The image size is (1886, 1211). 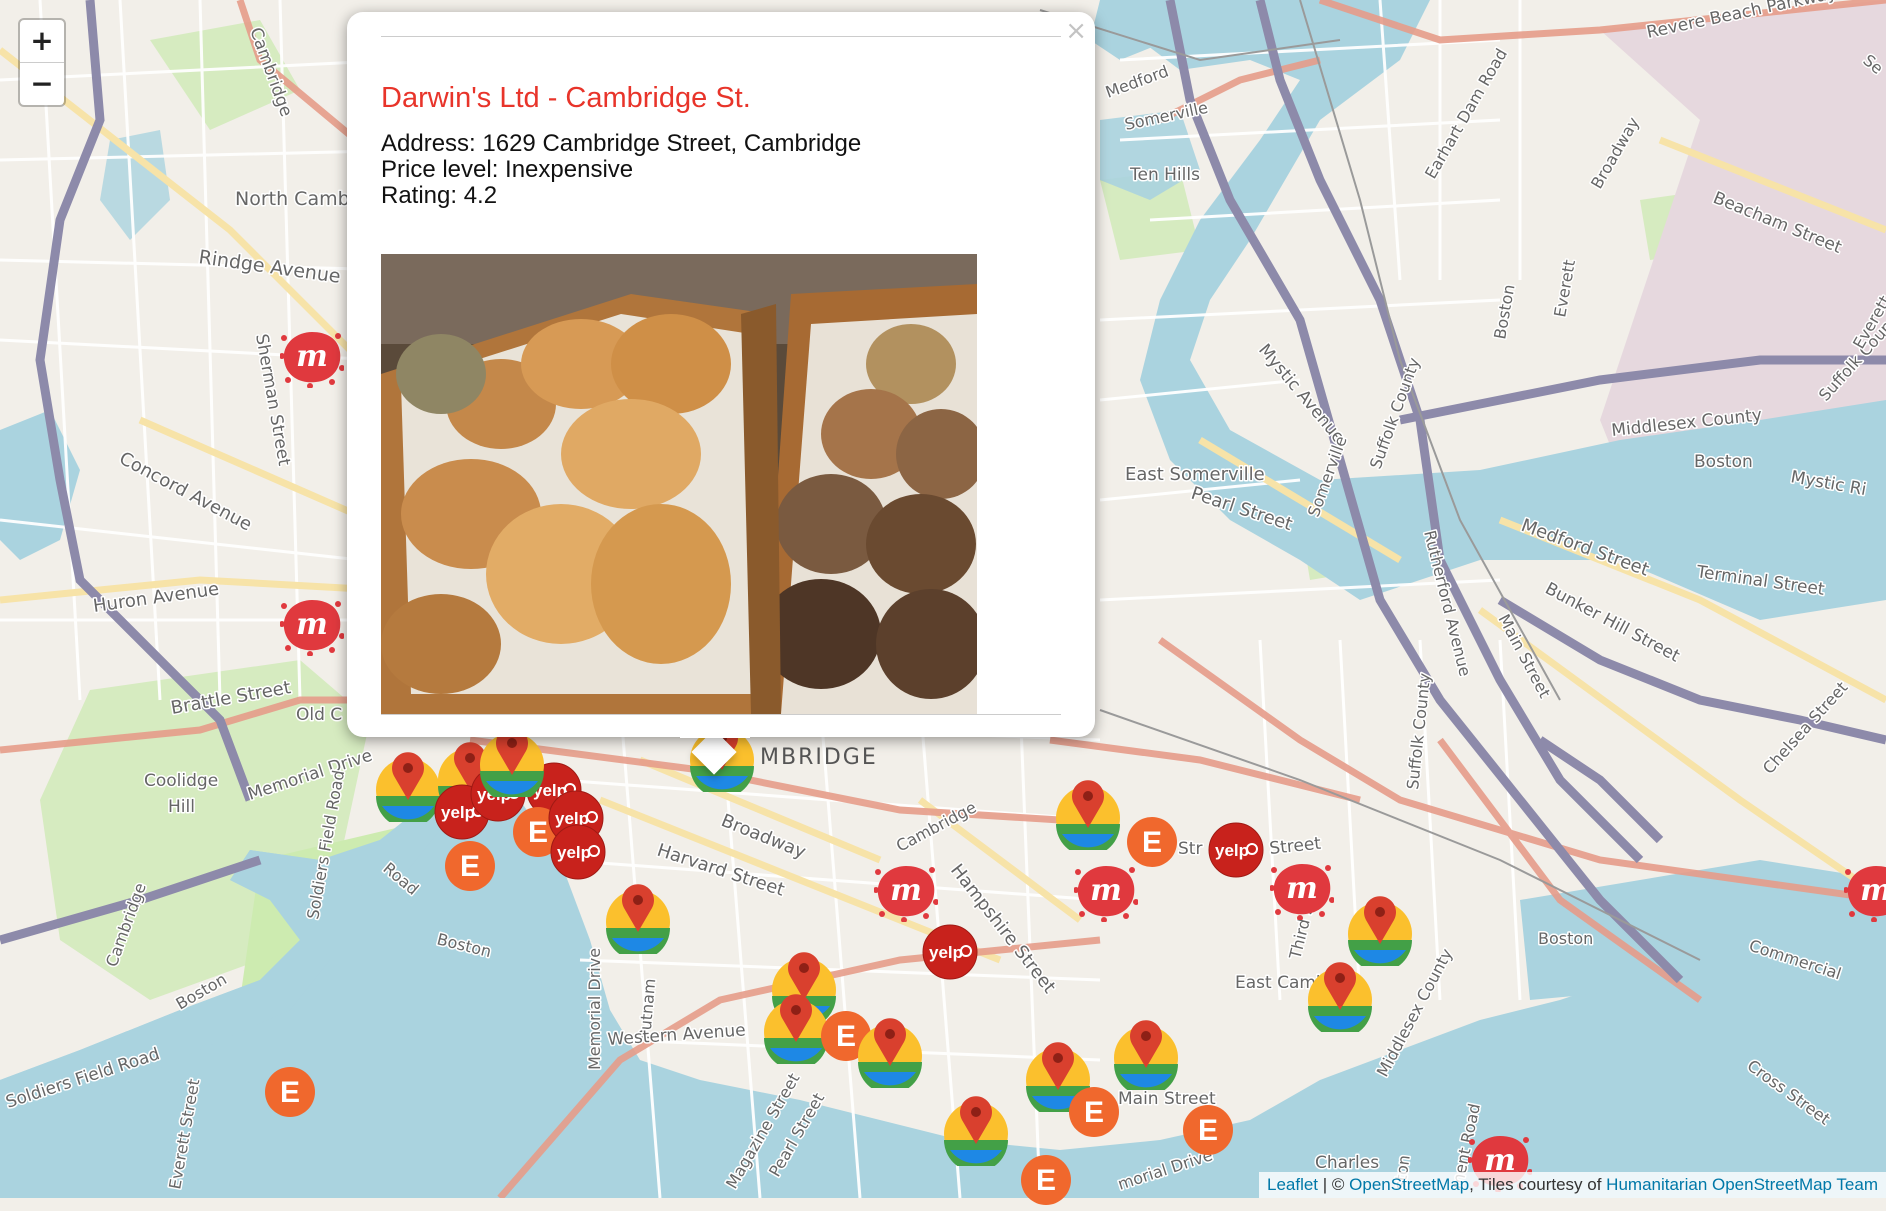 I want to click on svg-text: Memorial Drive, so click(x=594, y=1009).